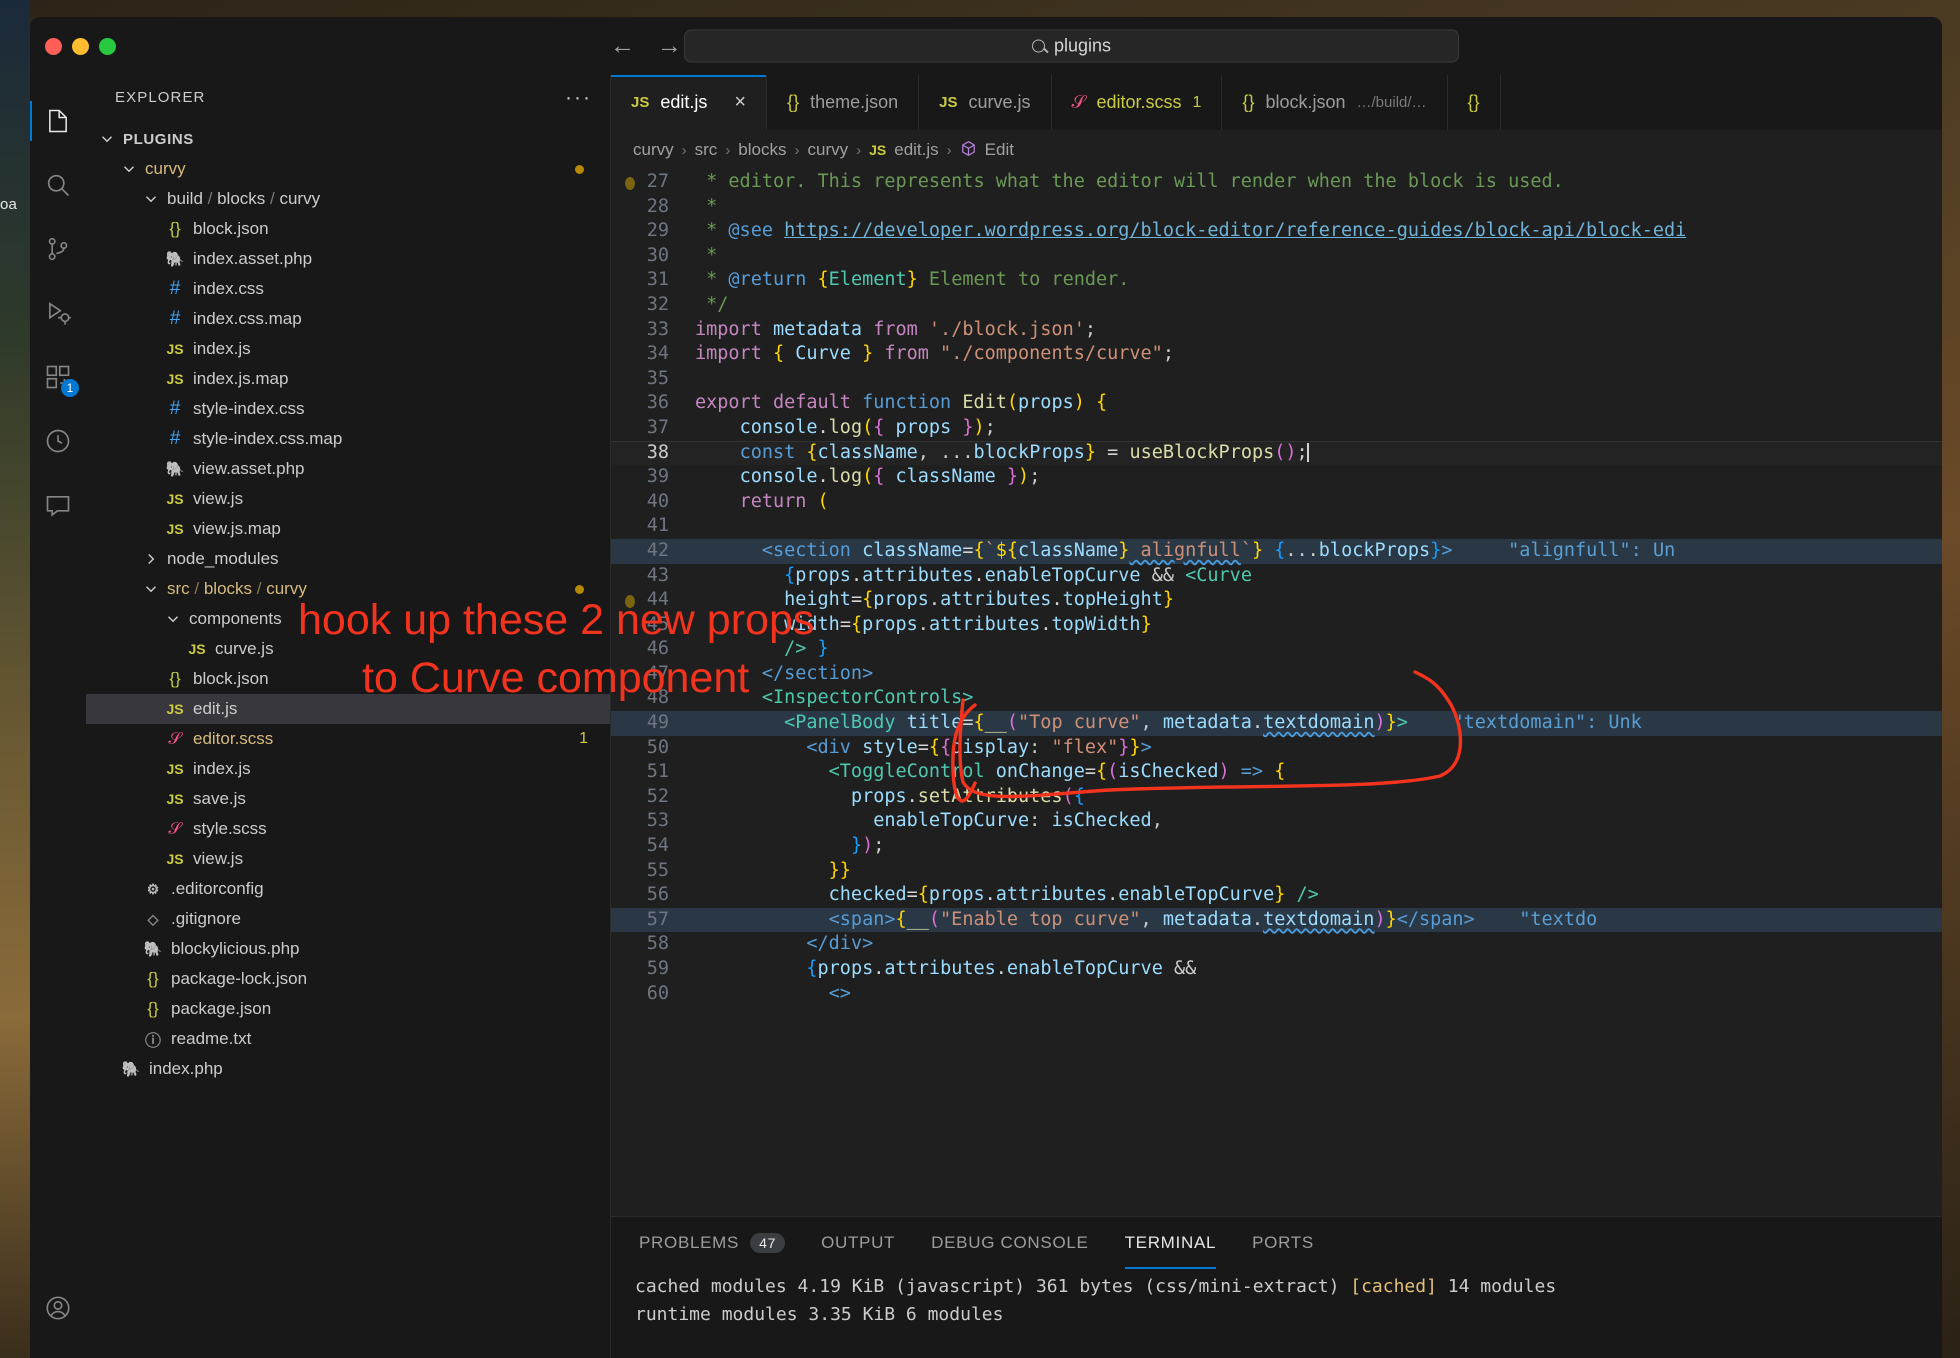 Image resolution: width=1960 pixels, height=1358 pixels. What do you see at coordinates (1276, 428) in the screenshot?
I see `code-line-37: 37 console.log({ props });` at bounding box center [1276, 428].